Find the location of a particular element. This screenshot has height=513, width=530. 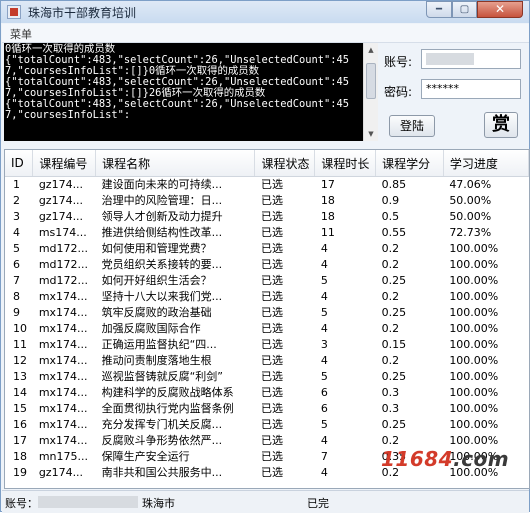

column-header: 课程学分 is located at coordinates (409, 163).